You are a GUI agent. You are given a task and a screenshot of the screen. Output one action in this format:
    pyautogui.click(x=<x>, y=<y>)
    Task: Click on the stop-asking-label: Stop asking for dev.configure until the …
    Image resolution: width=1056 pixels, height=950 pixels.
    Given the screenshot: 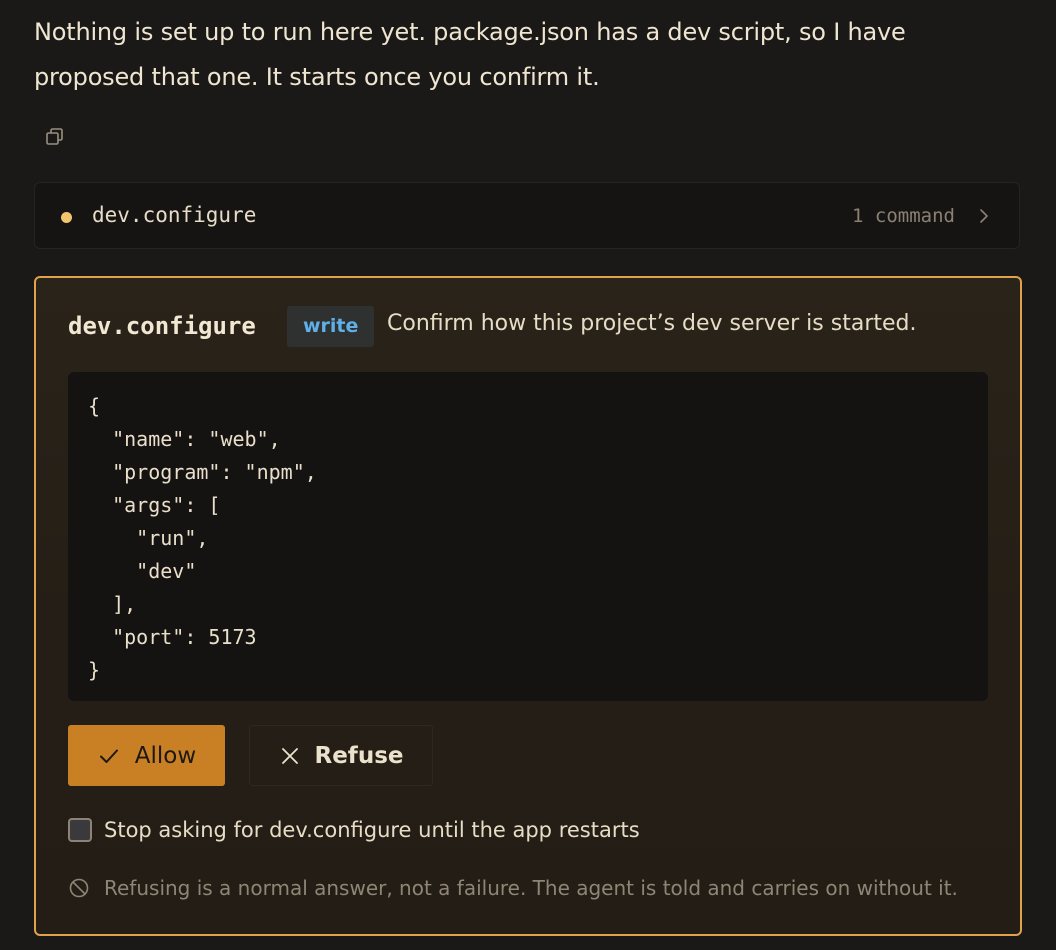 What is the action you would take?
    pyautogui.click(x=372, y=830)
    